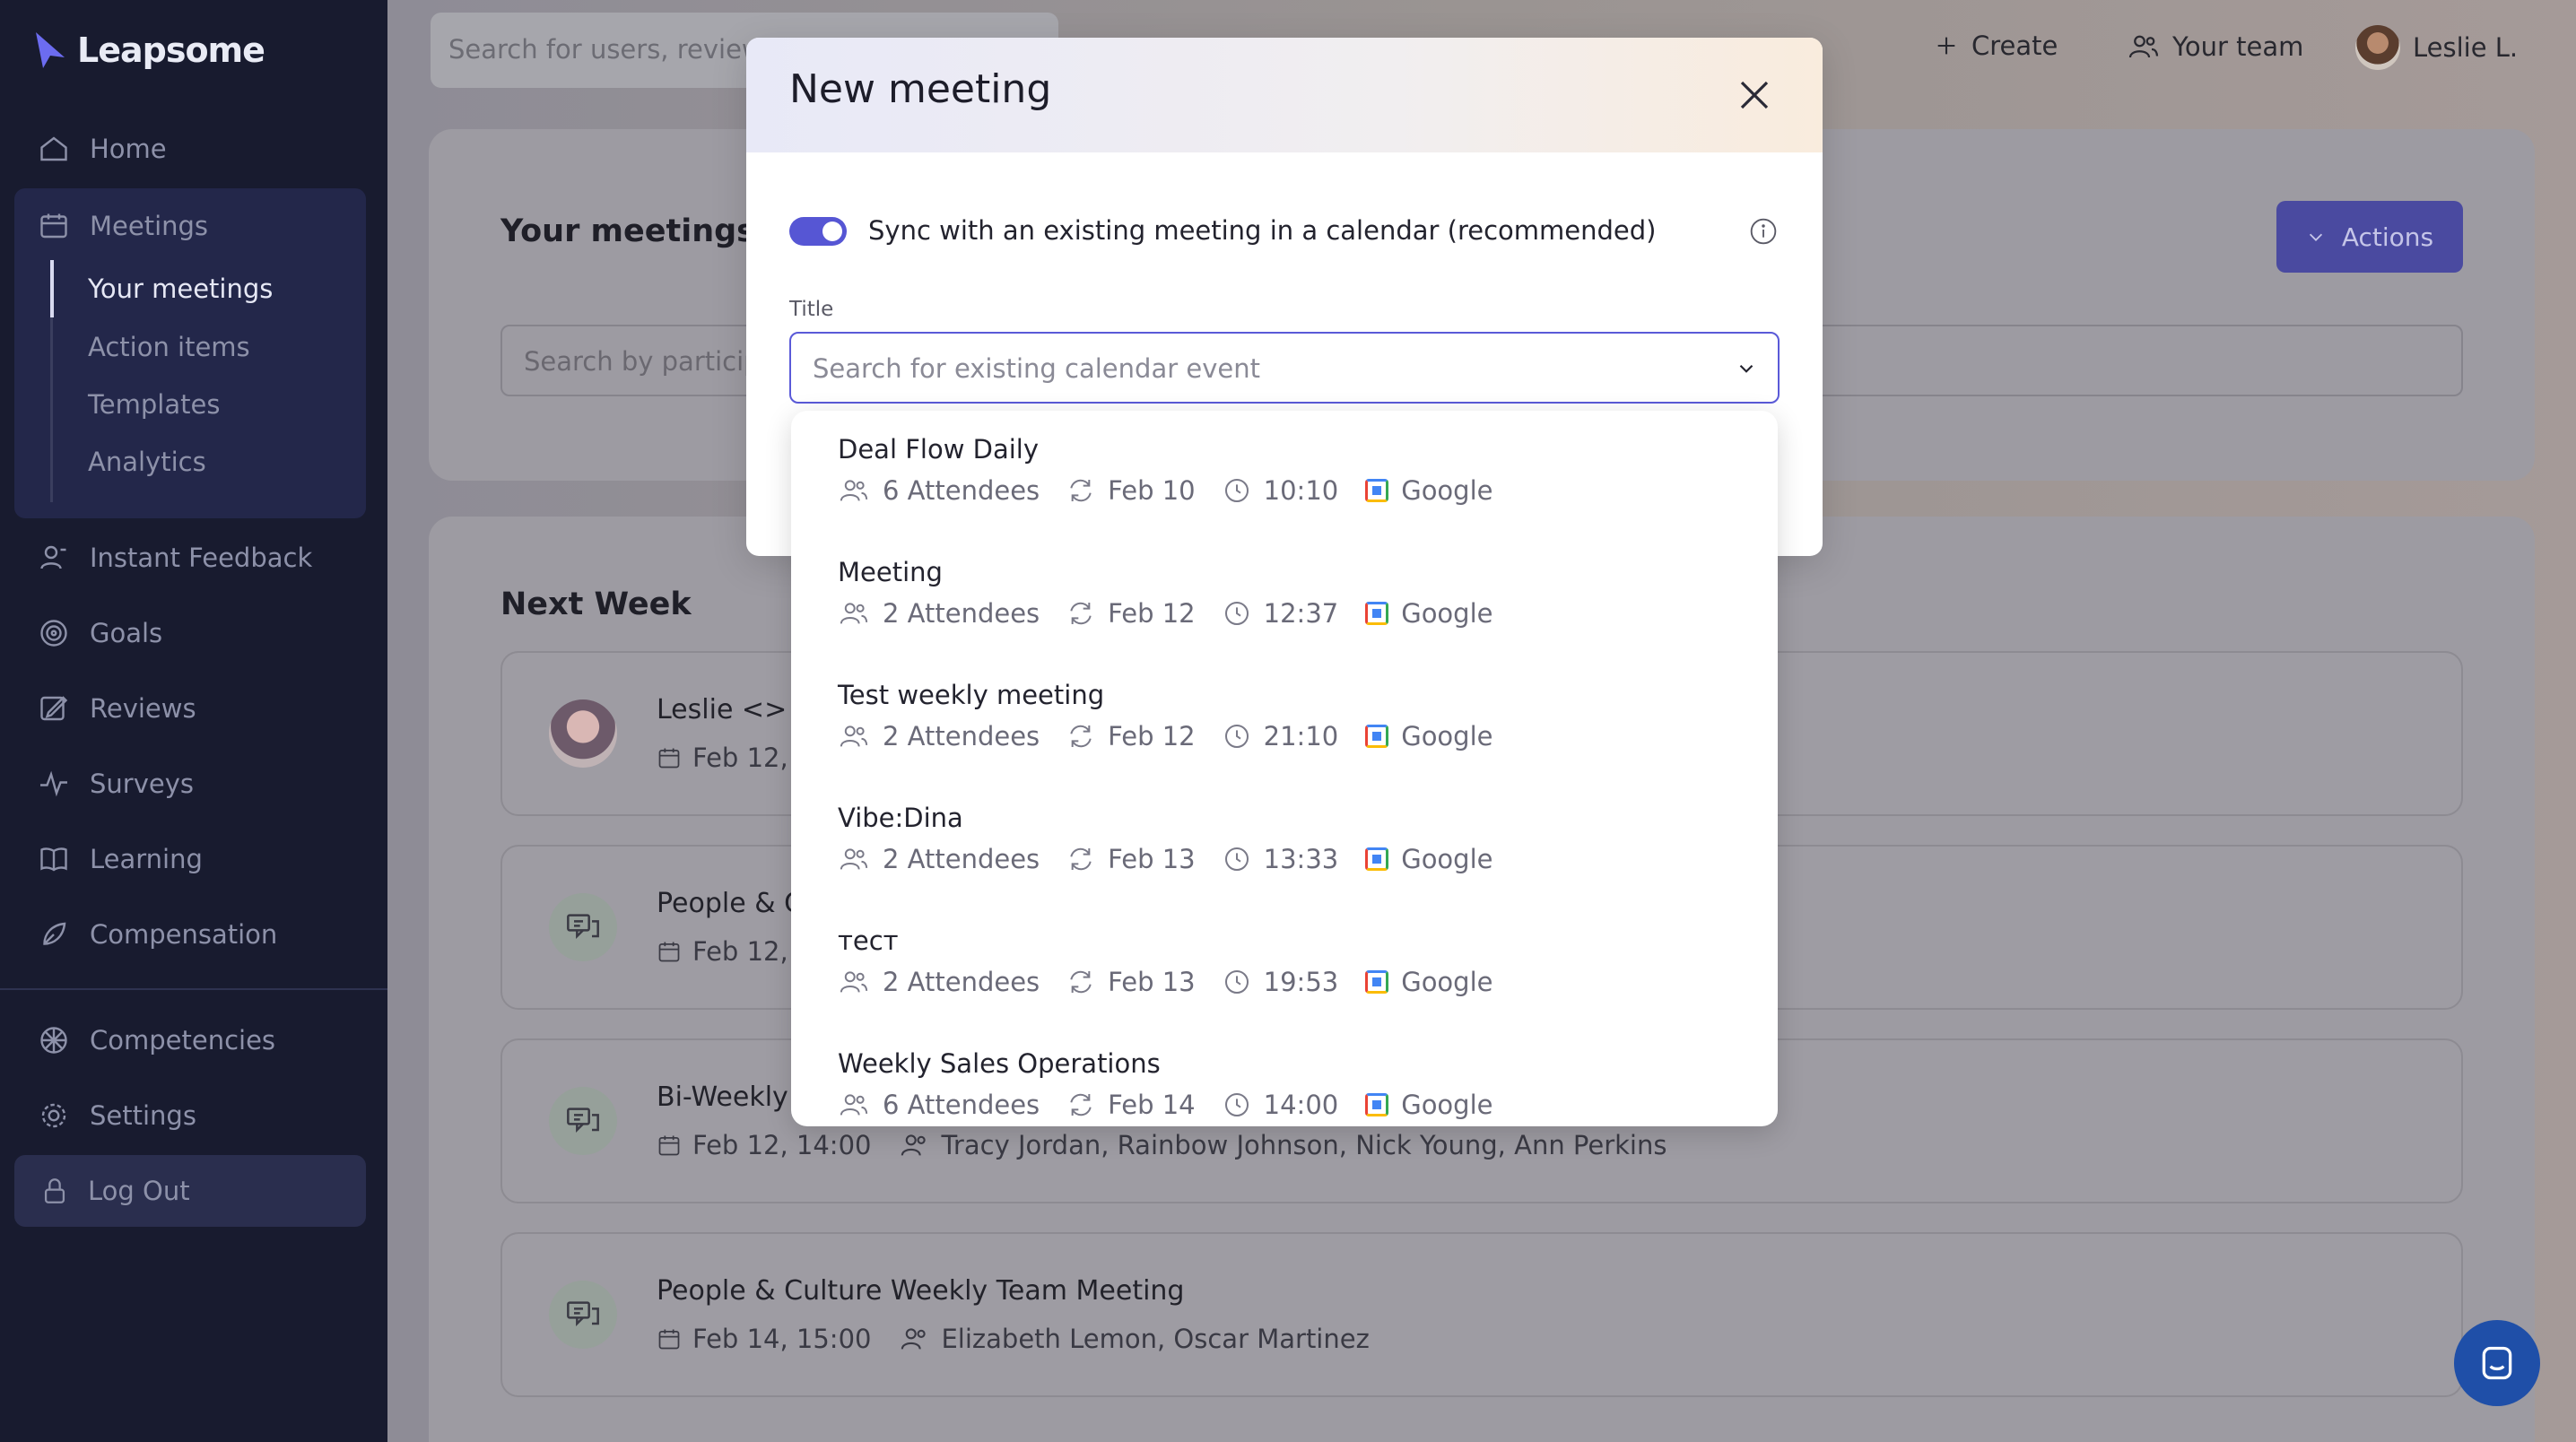 The image size is (2576, 1442). What do you see at coordinates (1377, 613) in the screenshot?
I see `google-calendar-icon` at bounding box center [1377, 613].